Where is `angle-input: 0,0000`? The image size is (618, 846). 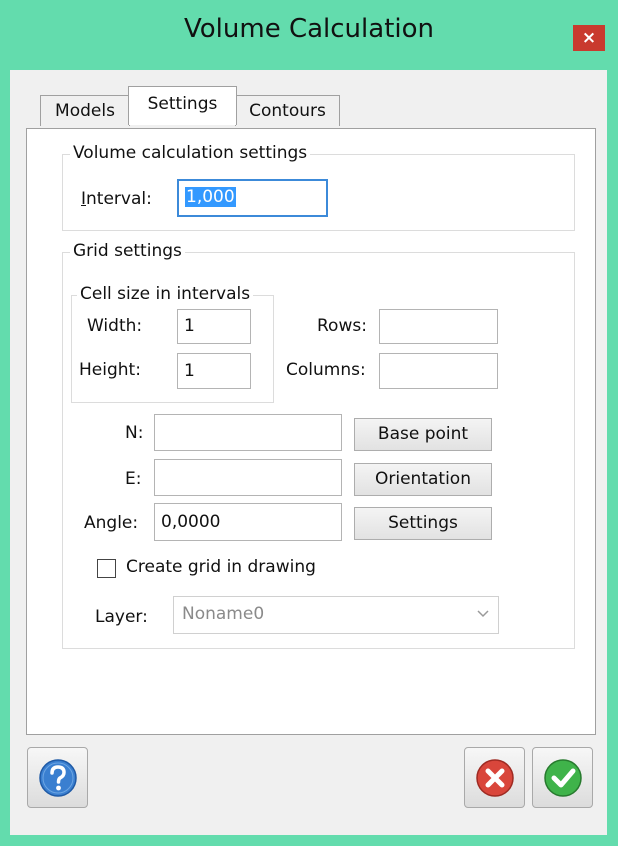 angle-input: 0,0000 is located at coordinates (248, 522).